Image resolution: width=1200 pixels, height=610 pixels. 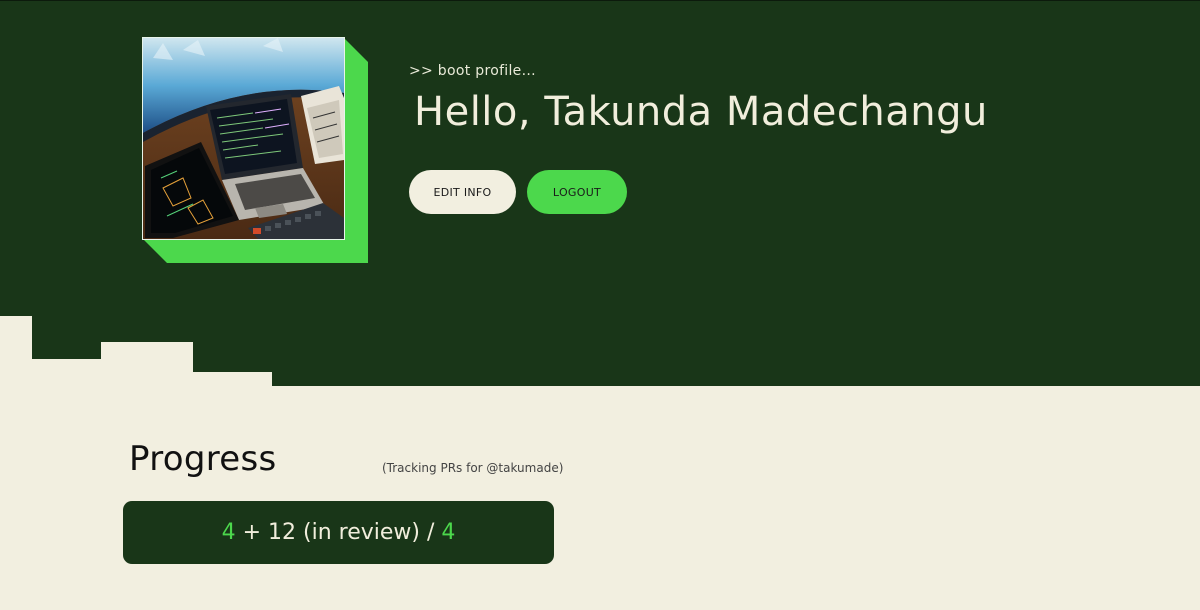 I want to click on progress-heading: Progress, so click(x=203, y=459).